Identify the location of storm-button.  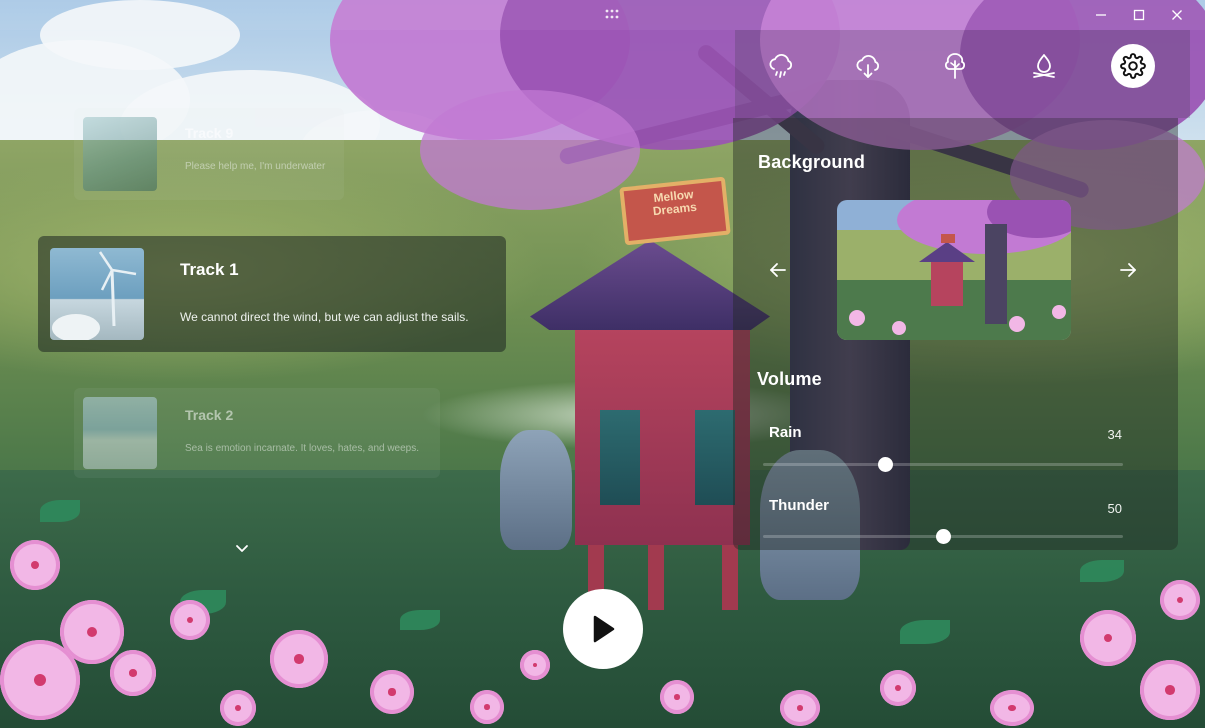
(868, 66).